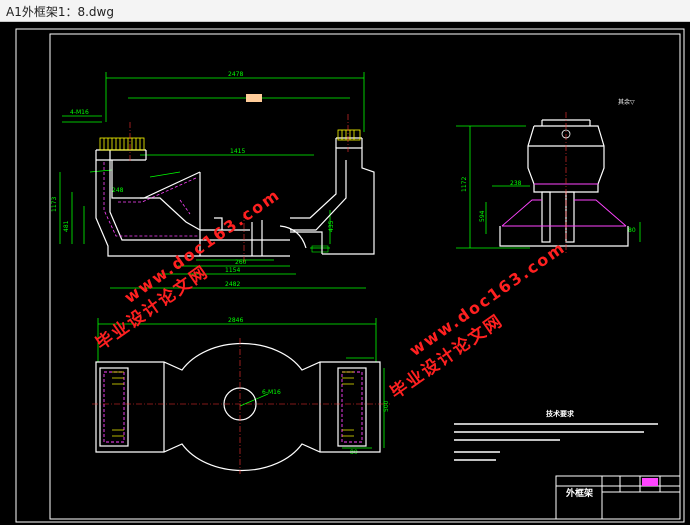 This screenshot has height=525, width=690. What do you see at coordinates (331, 226) in the screenshot?
I see `svg-text: 435` at bounding box center [331, 226].